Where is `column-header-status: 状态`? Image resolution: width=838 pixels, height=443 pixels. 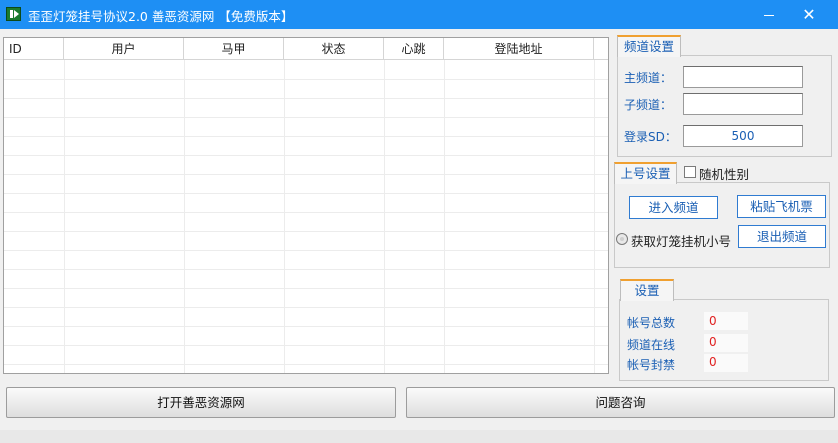
column-header-status: 状态 is located at coordinates (334, 49).